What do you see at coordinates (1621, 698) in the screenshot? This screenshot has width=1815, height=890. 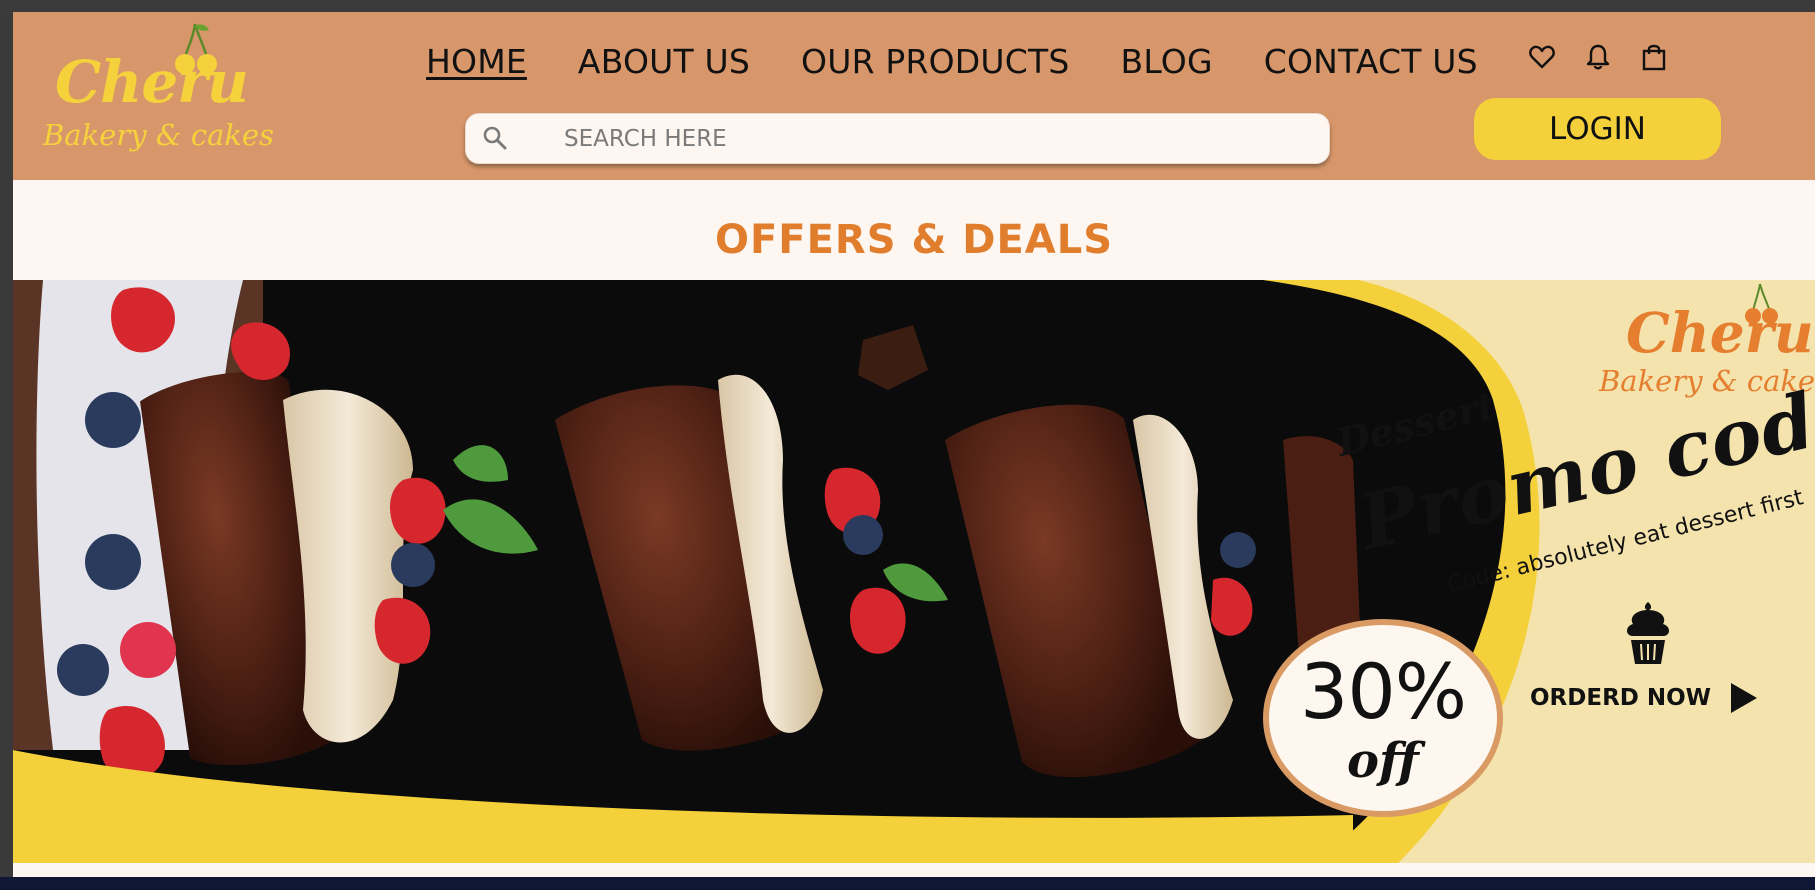 I see `order-now-label: ORDERD NOW` at bounding box center [1621, 698].